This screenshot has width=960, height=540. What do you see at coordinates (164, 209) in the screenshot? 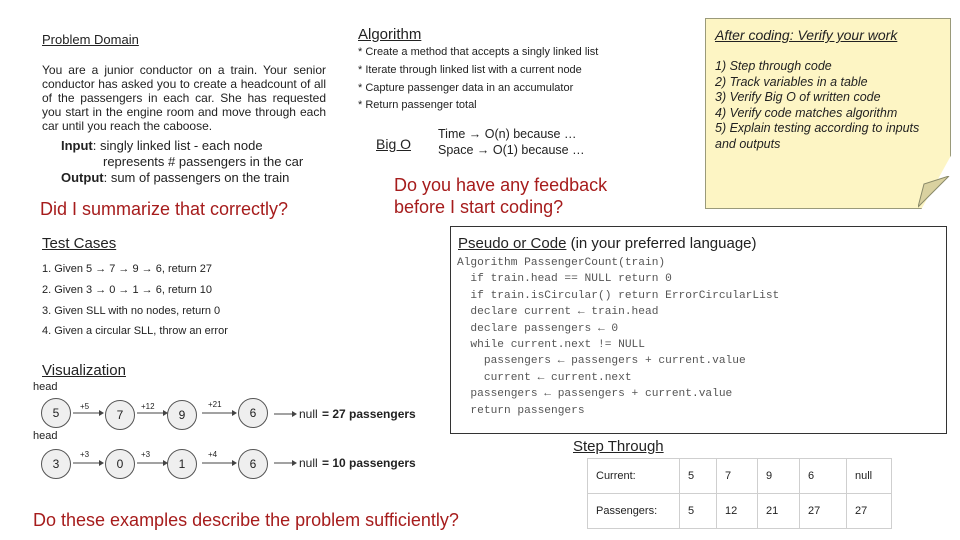
I see `summary-question: Did I summarize that correctly?` at bounding box center [164, 209].